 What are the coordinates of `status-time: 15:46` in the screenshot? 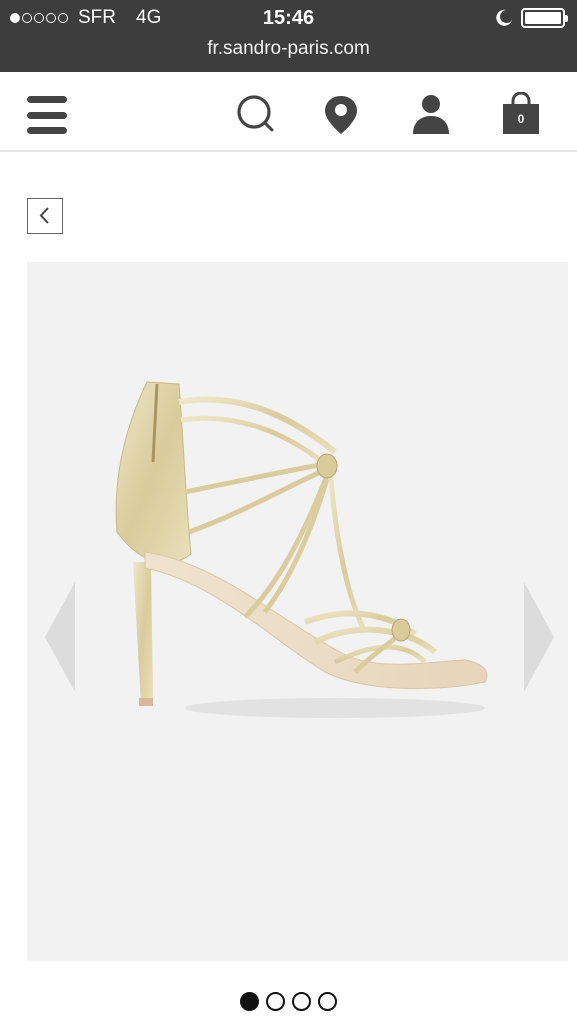 It's located at (288, 18).